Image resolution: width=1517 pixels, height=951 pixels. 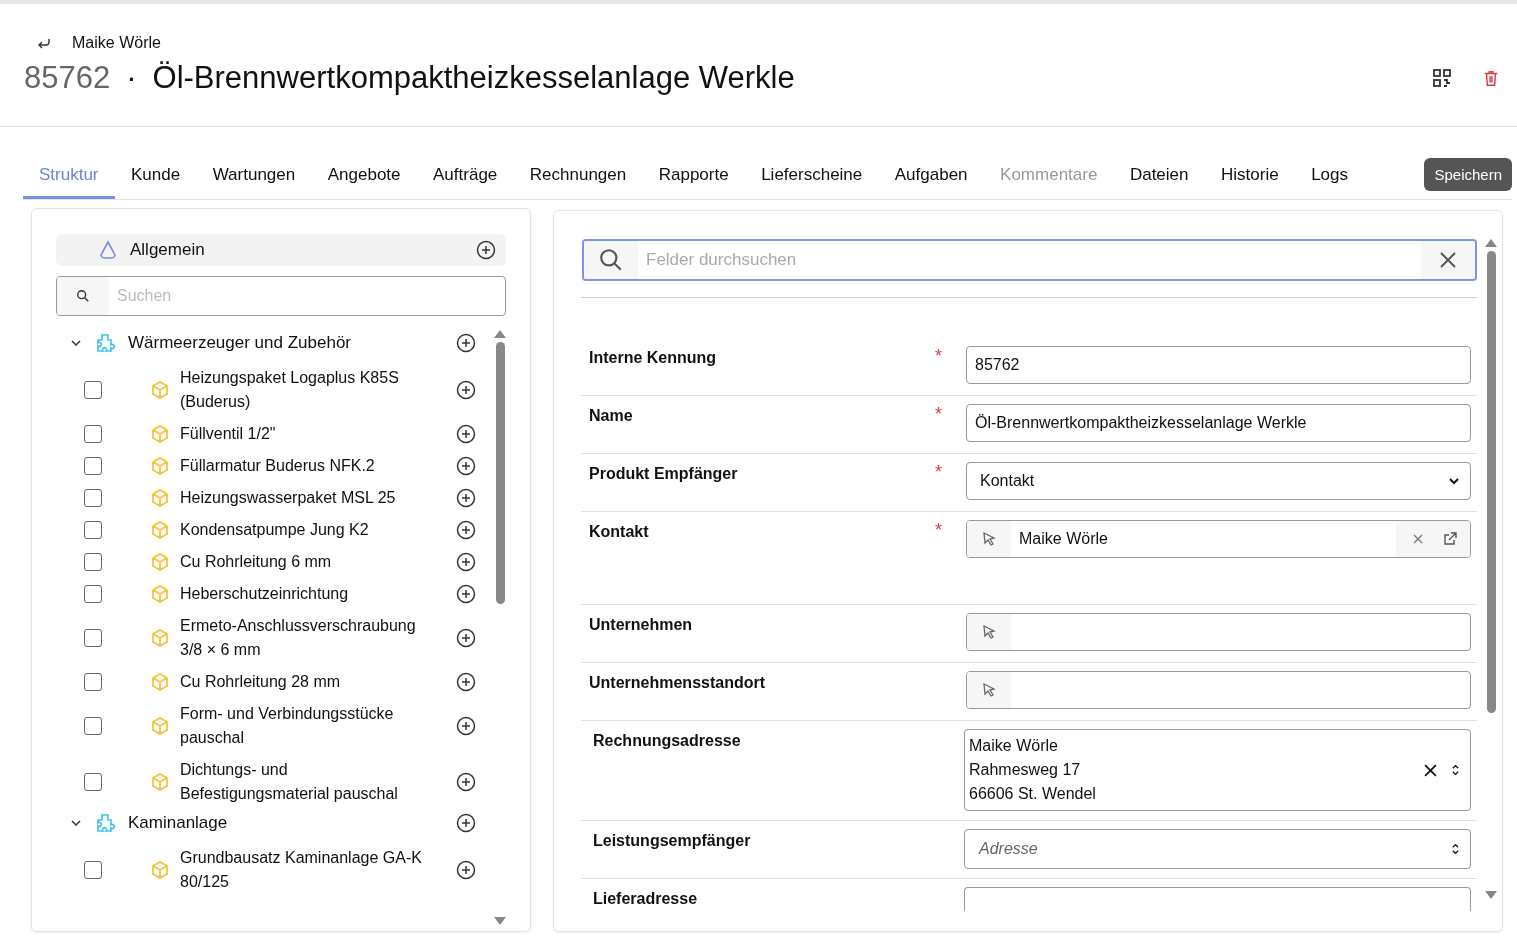 What do you see at coordinates (305, 682) in the screenshot?
I see `item-label: Cu Rohrleitung 28 mm` at bounding box center [305, 682].